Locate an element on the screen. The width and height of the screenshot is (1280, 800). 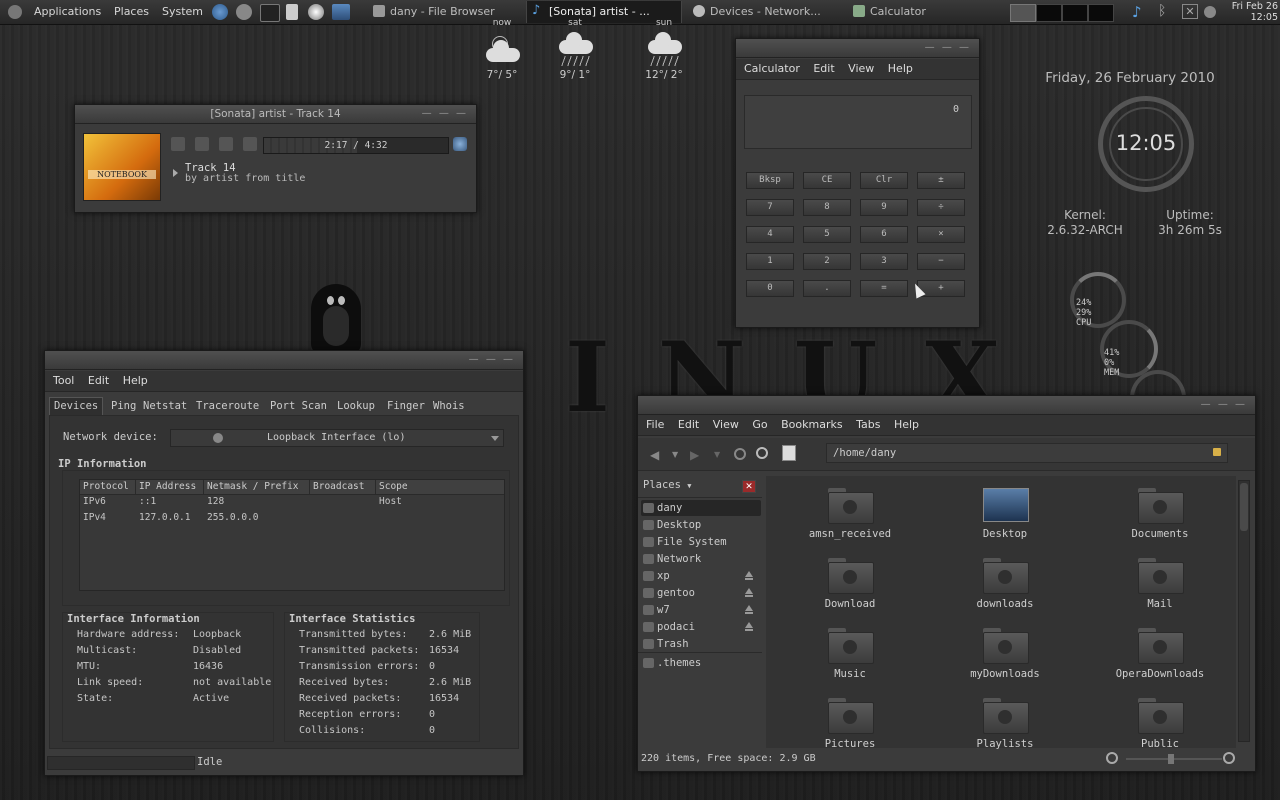
zoom-slider-handle is located at coordinates (1171, 759).